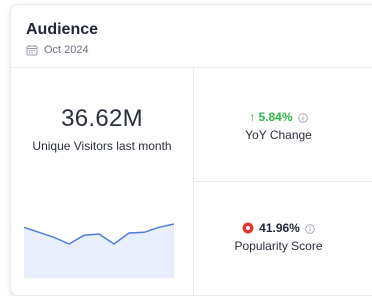 Image resolution: width=372 pixels, height=296 pixels. What do you see at coordinates (278, 237) in the screenshot?
I see `popularity-stat: 41.96% Popularity Score` at bounding box center [278, 237].